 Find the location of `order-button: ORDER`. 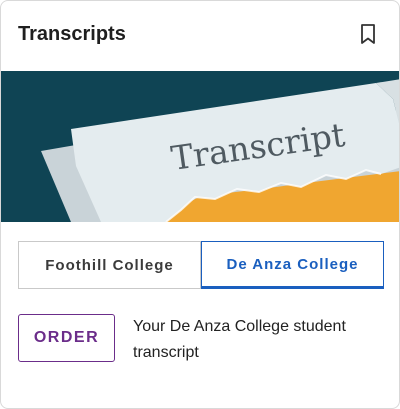

order-button: ORDER is located at coordinates (66, 338).